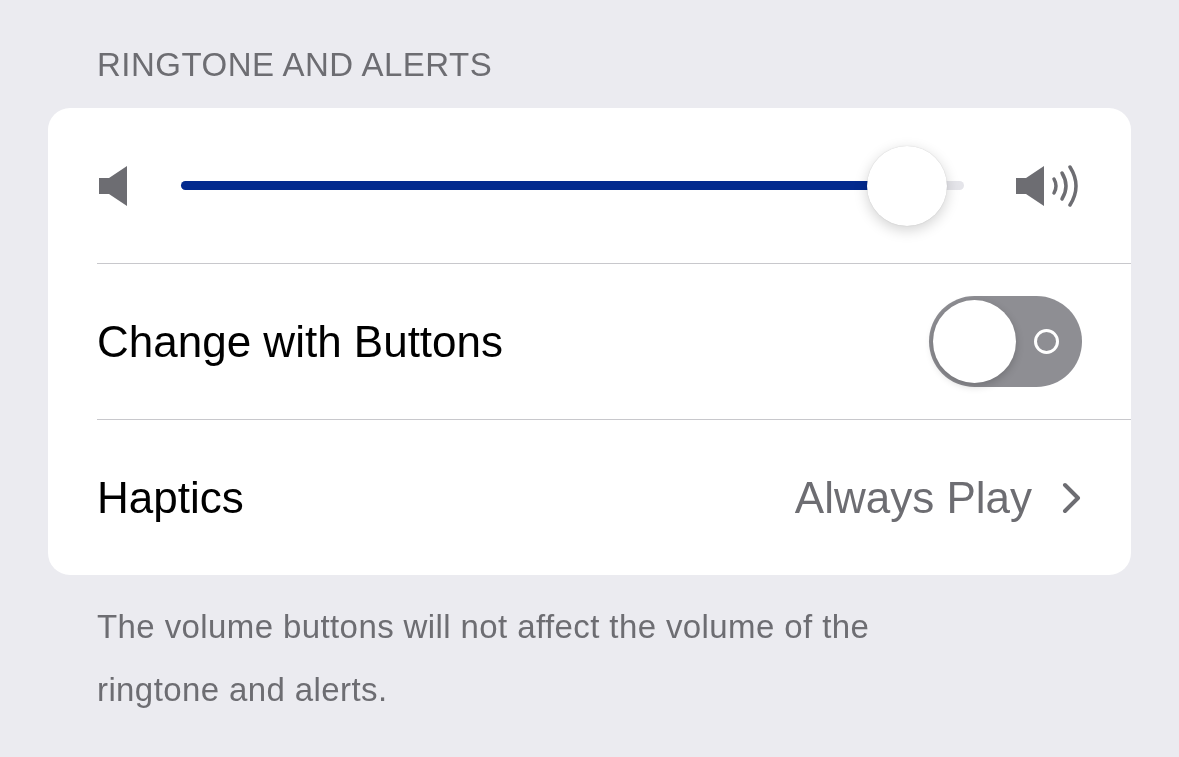 Image resolution: width=1179 pixels, height=757 pixels. What do you see at coordinates (572, 185) in the screenshot?
I see `volume-slider` at bounding box center [572, 185].